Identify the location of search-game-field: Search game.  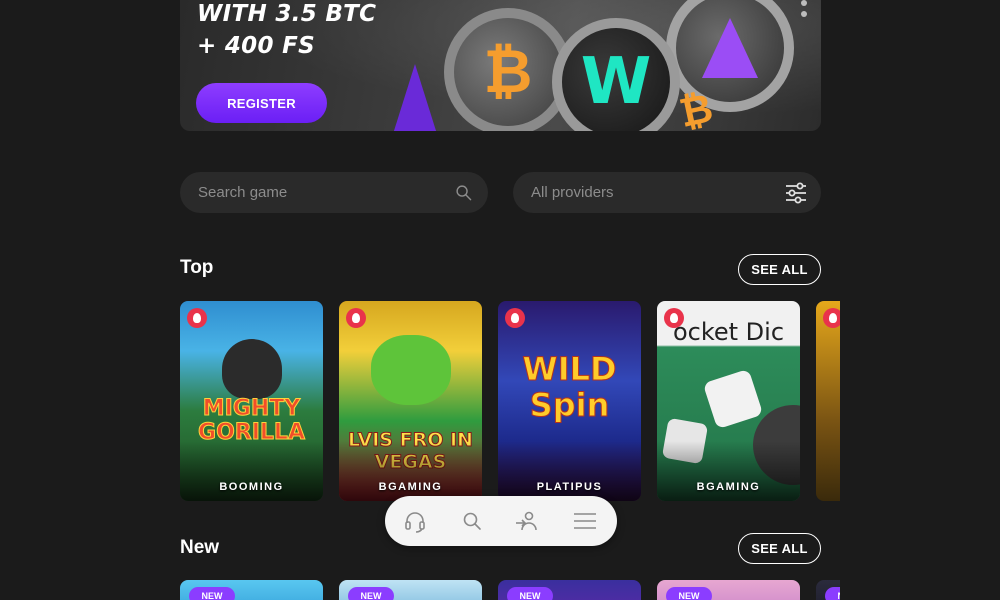
(334, 192).